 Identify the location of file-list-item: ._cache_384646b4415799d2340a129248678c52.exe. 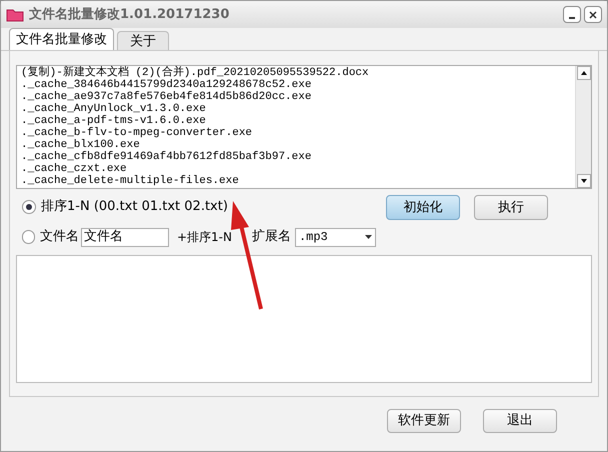
(296, 85).